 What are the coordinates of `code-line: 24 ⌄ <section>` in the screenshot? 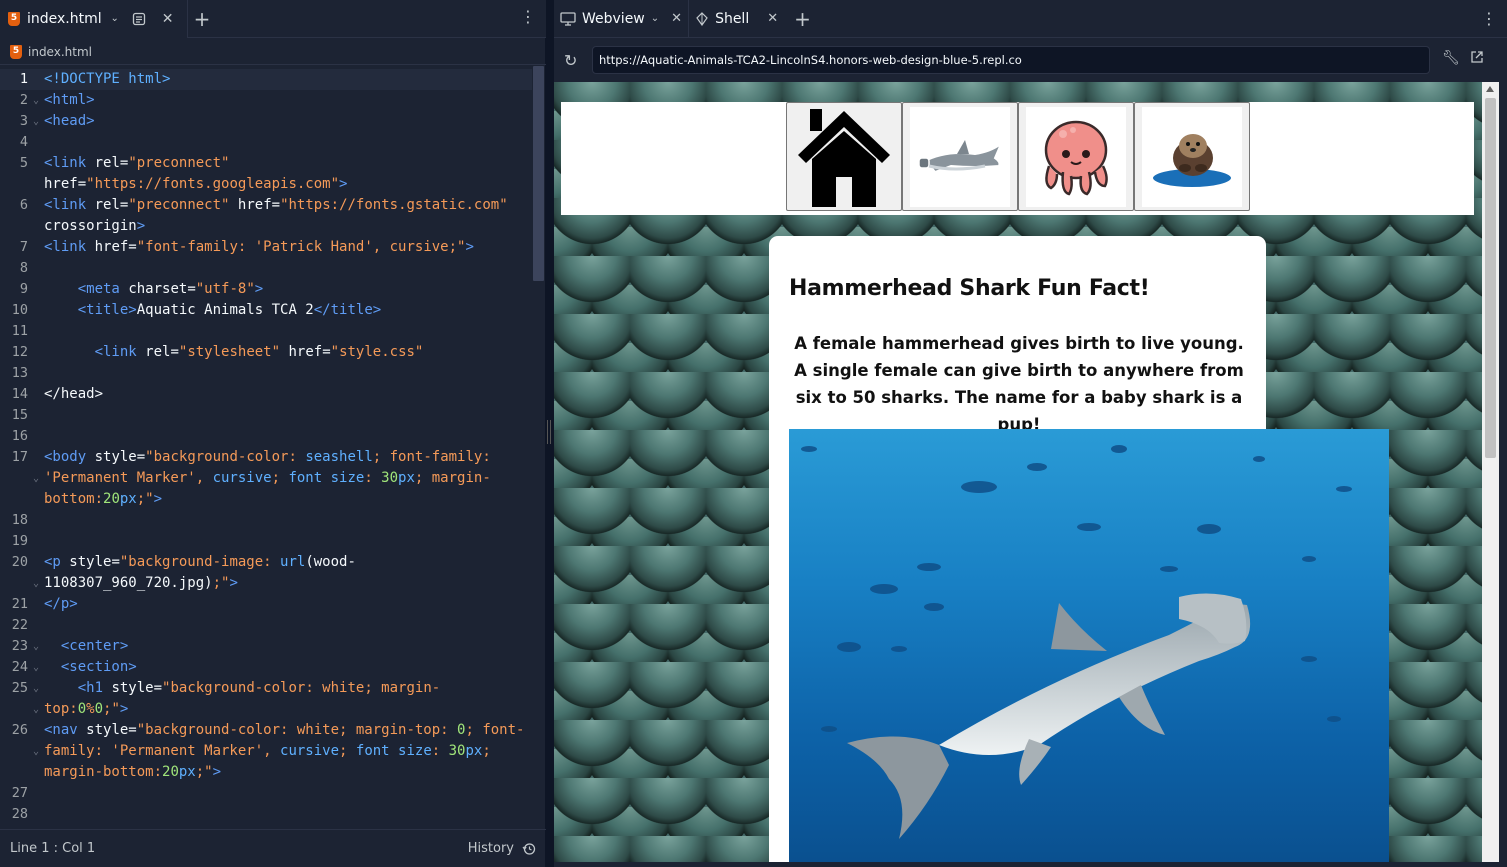 It's located at (266, 667).